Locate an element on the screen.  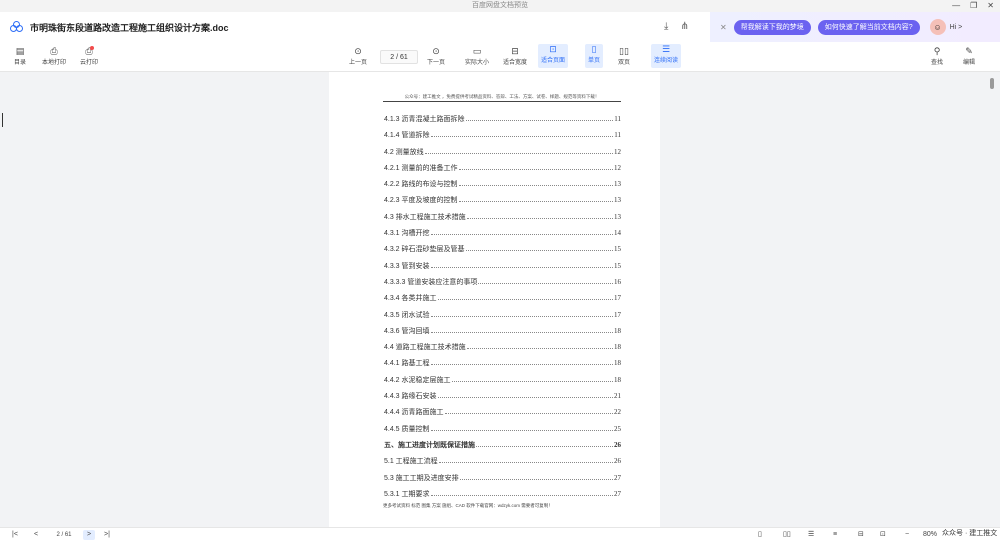
prev-page-icon: < is located at coordinates (36, 535).